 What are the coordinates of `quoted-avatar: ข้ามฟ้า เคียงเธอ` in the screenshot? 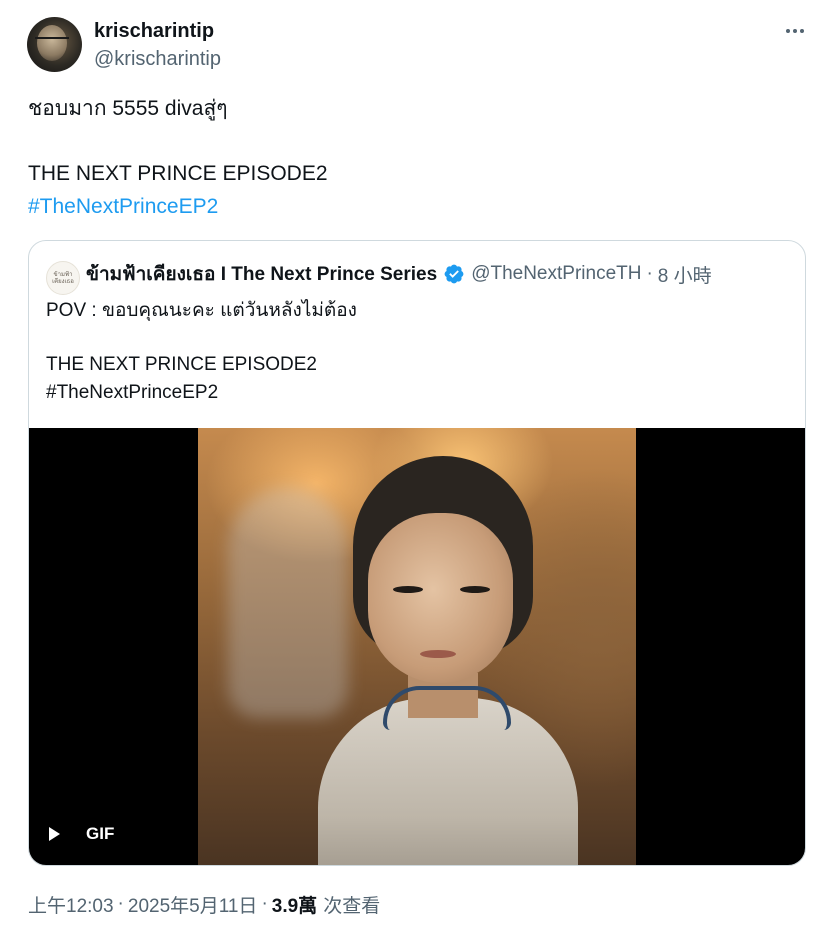 It's located at (63, 278).